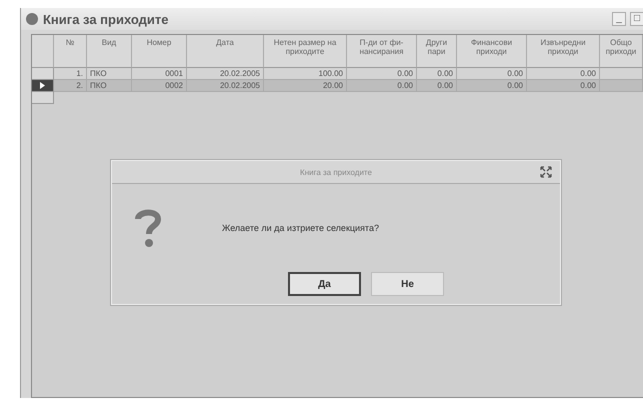  Describe the element at coordinates (225, 51) in the screenshot. I see `column-header: Дата` at that location.